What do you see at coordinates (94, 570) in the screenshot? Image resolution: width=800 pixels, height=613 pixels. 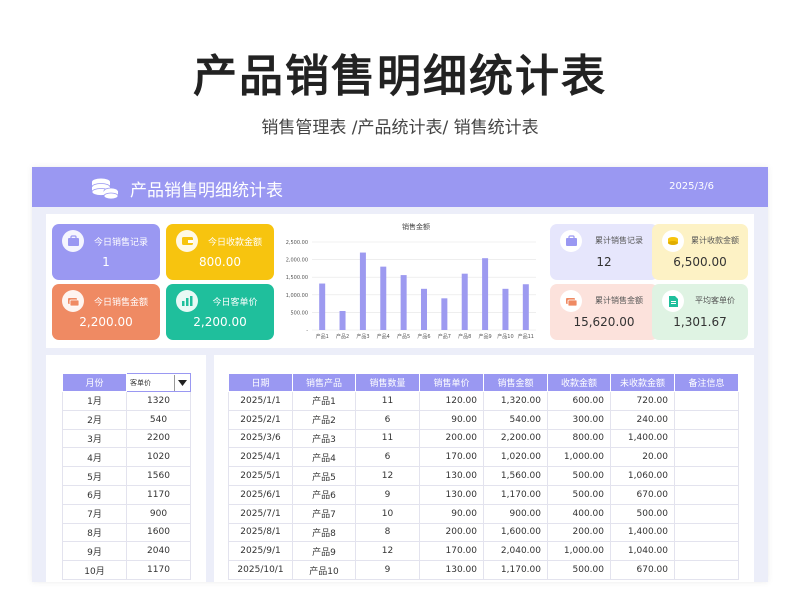 I see `month-cell: 10月` at bounding box center [94, 570].